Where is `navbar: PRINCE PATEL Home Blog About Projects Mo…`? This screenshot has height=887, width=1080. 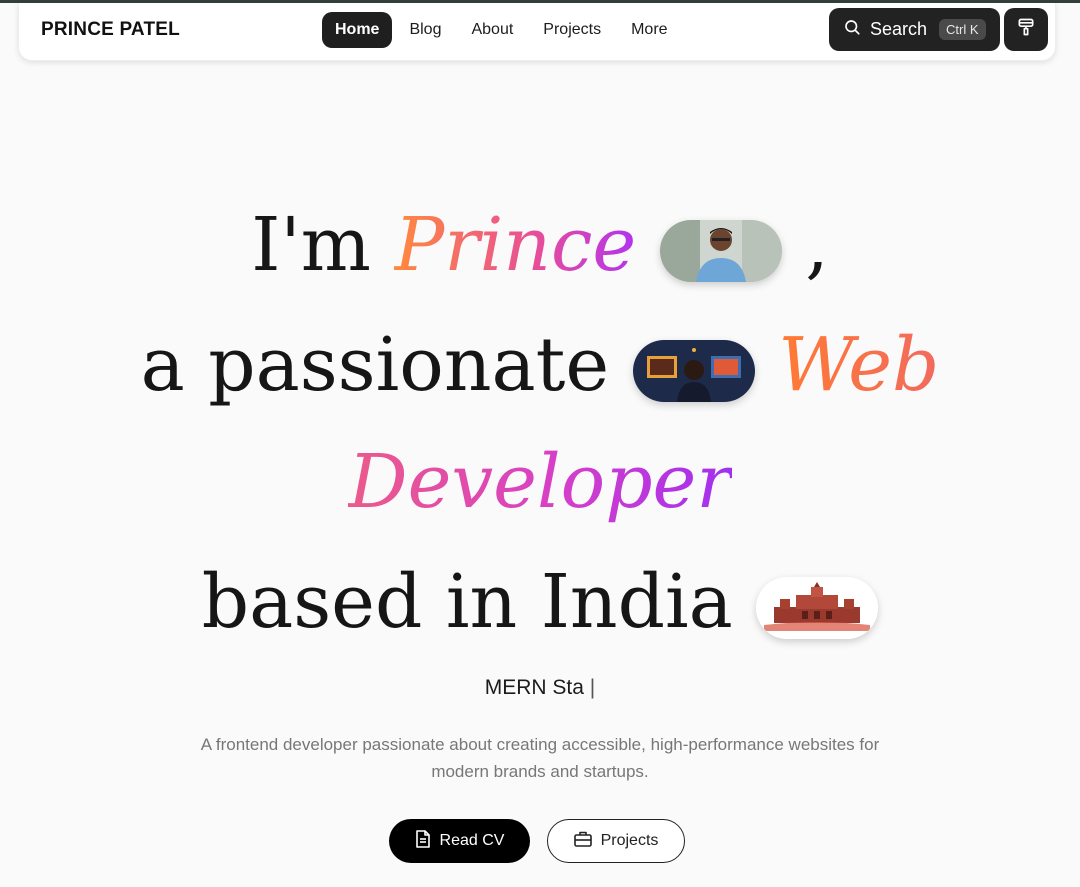
navbar: PRINCE PATEL Home Blog About Projects Mo… is located at coordinates (537, 32).